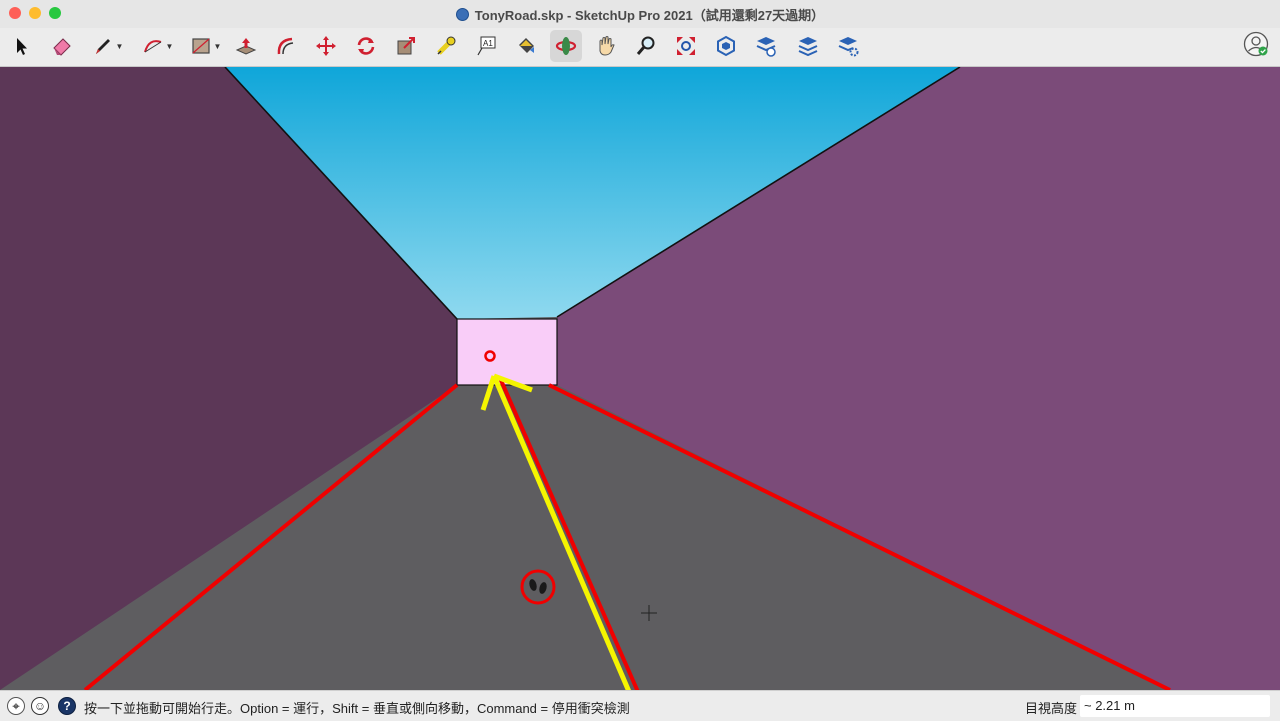 Image resolution: width=1280 pixels, height=721 pixels. I want to click on credits-person-icon: ☺, so click(40, 706).